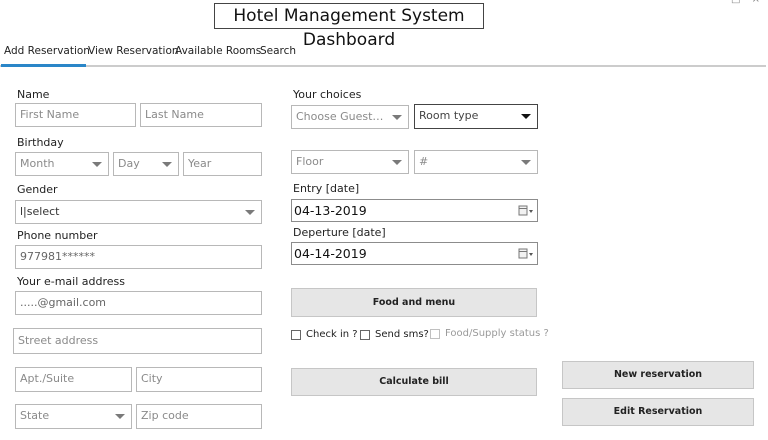 This screenshot has width=768, height=440. I want to click on page-title: Hotel Management System Dashboard, so click(349, 26).